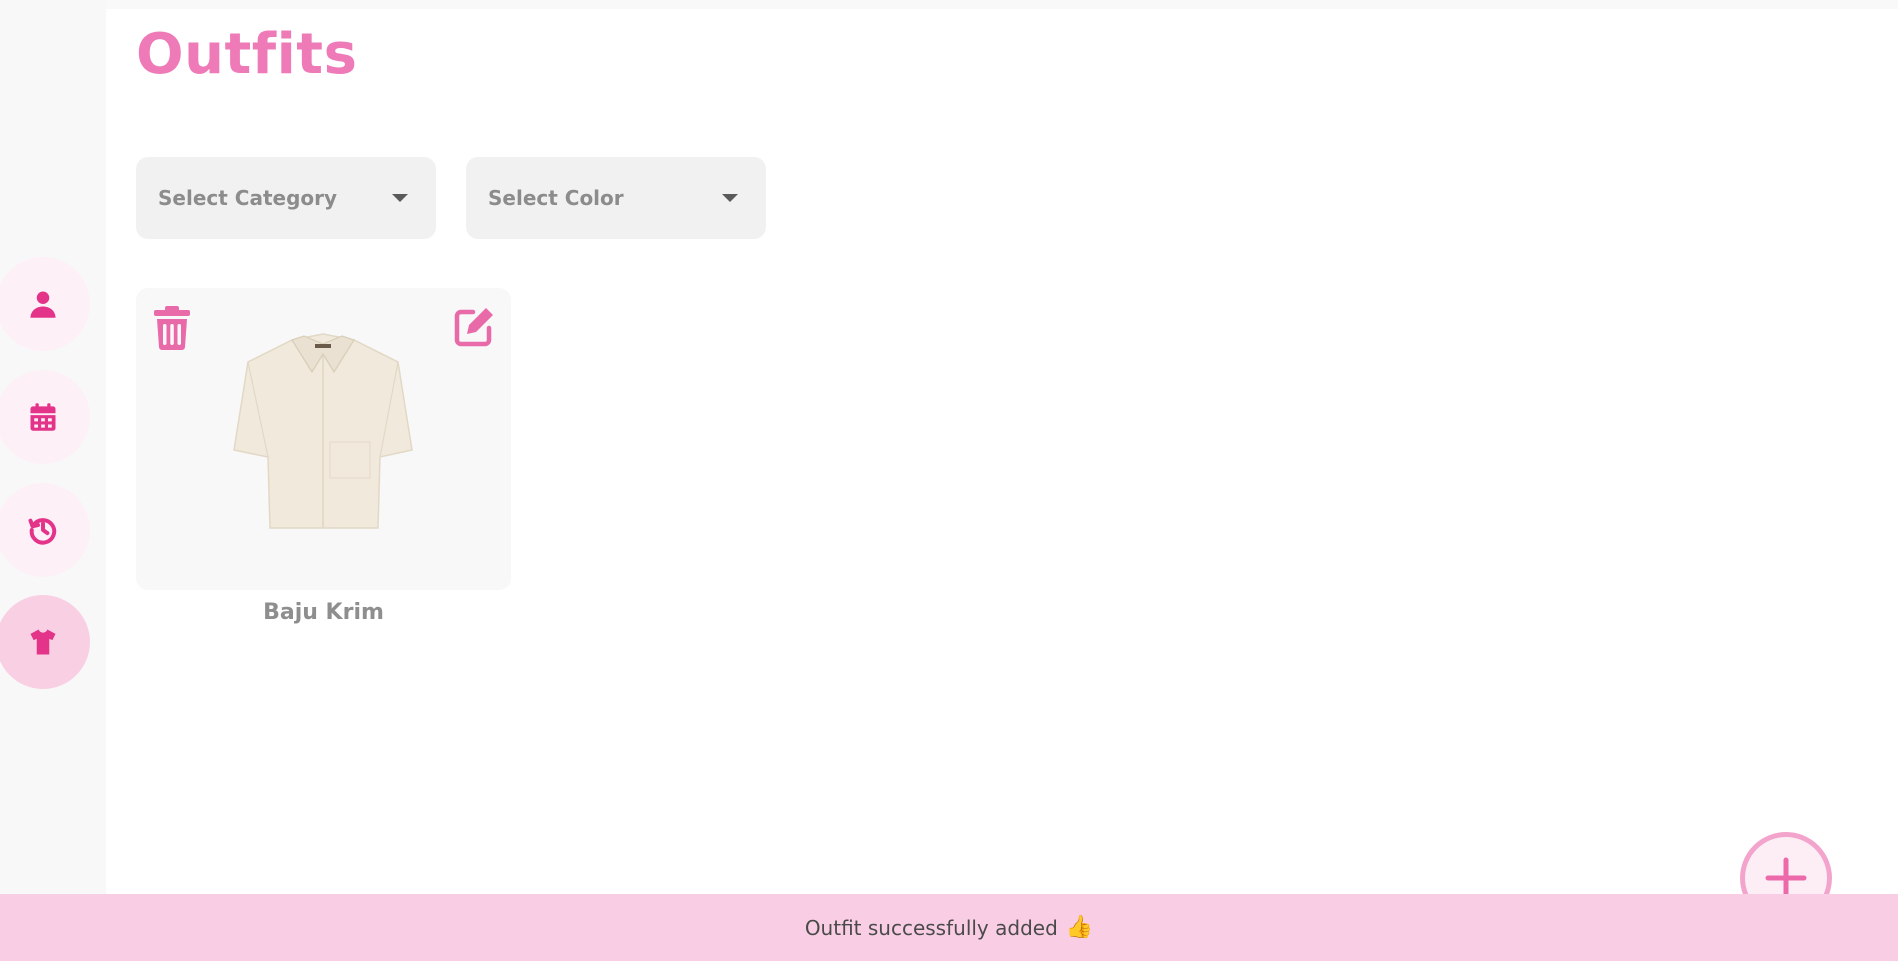 The height and width of the screenshot is (961, 1898). I want to click on user-icon, so click(43, 304).